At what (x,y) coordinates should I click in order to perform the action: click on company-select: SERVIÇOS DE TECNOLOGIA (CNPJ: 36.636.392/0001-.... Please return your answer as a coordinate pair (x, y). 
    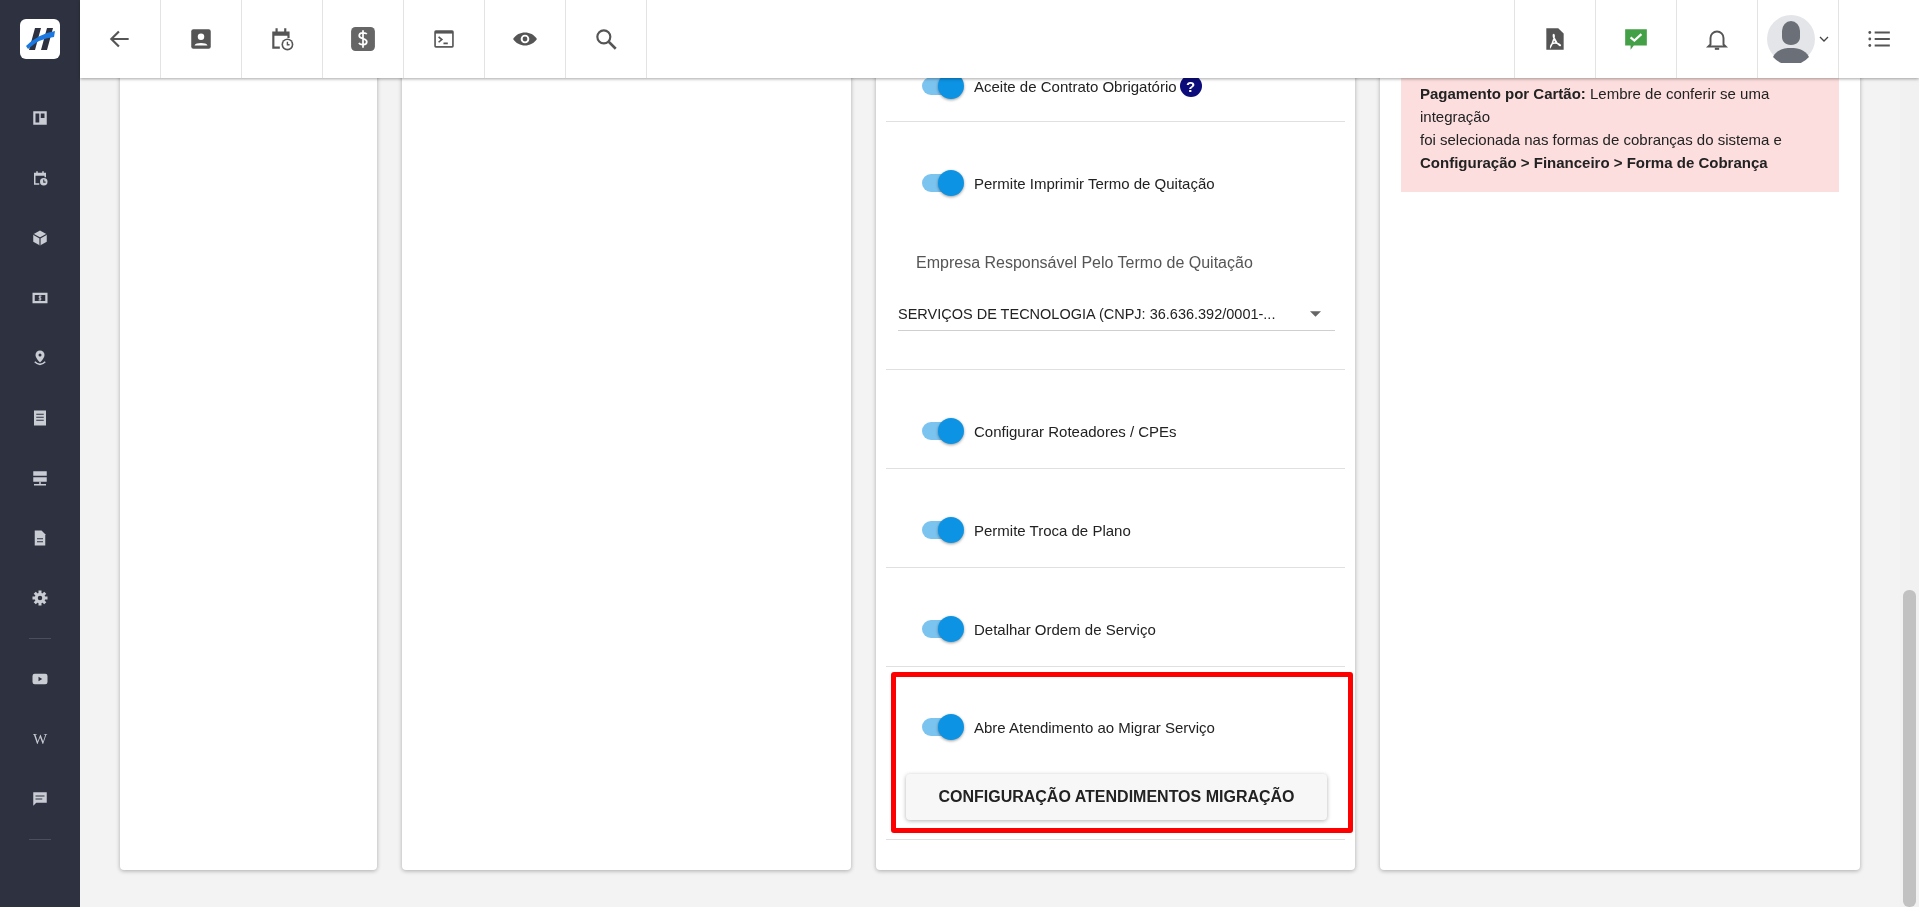
    Looking at the image, I should click on (1116, 318).